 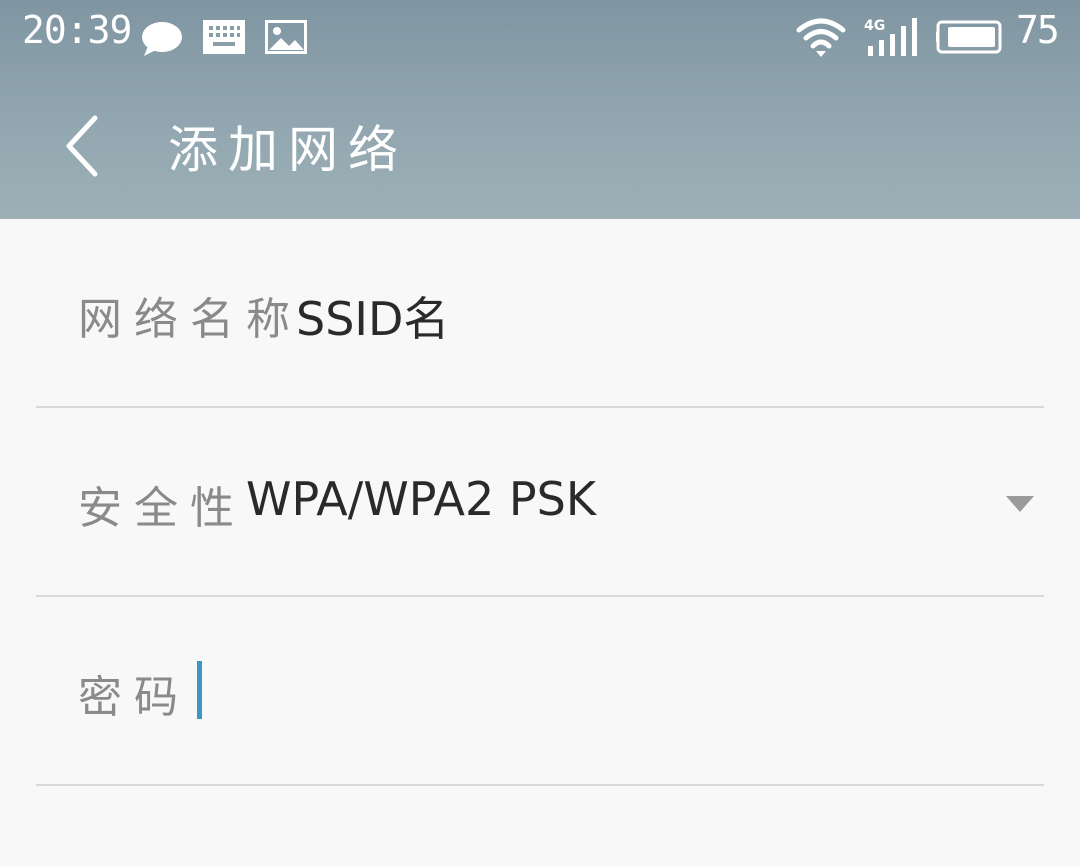 What do you see at coordinates (190, 319) in the screenshot?
I see `network-name-label: 网络名称` at bounding box center [190, 319].